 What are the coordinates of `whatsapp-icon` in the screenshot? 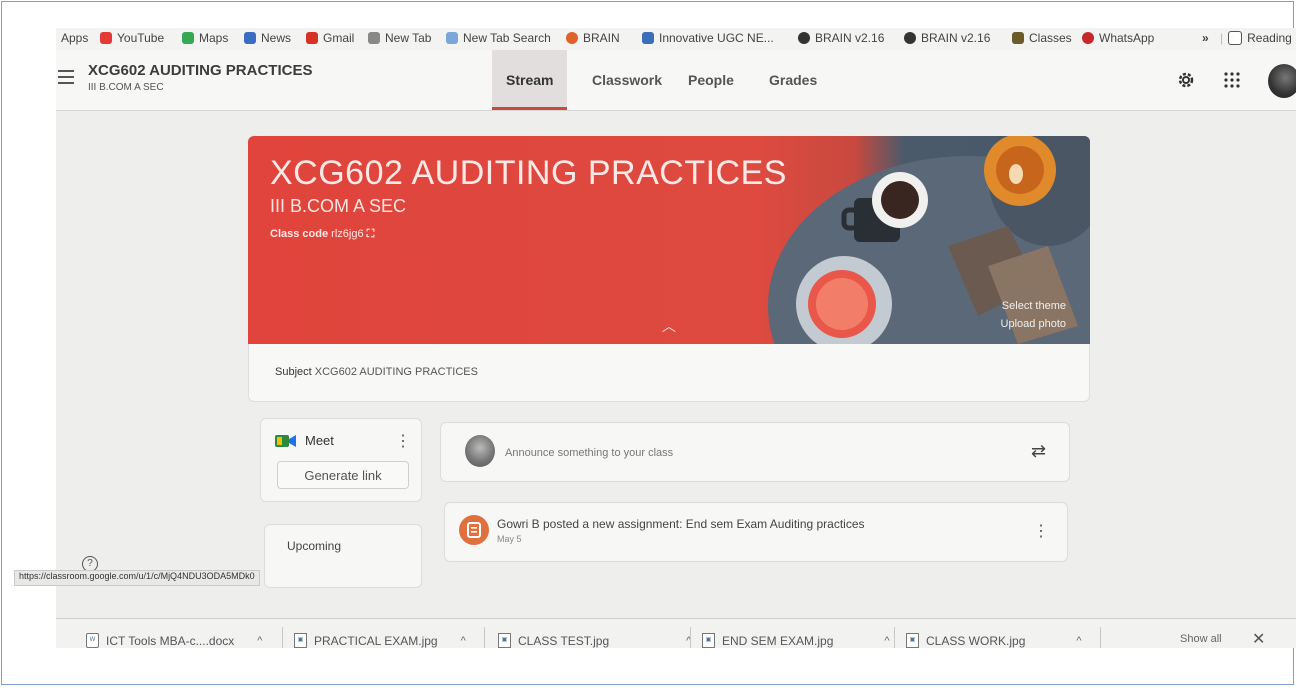 It's located at (1088, 38).